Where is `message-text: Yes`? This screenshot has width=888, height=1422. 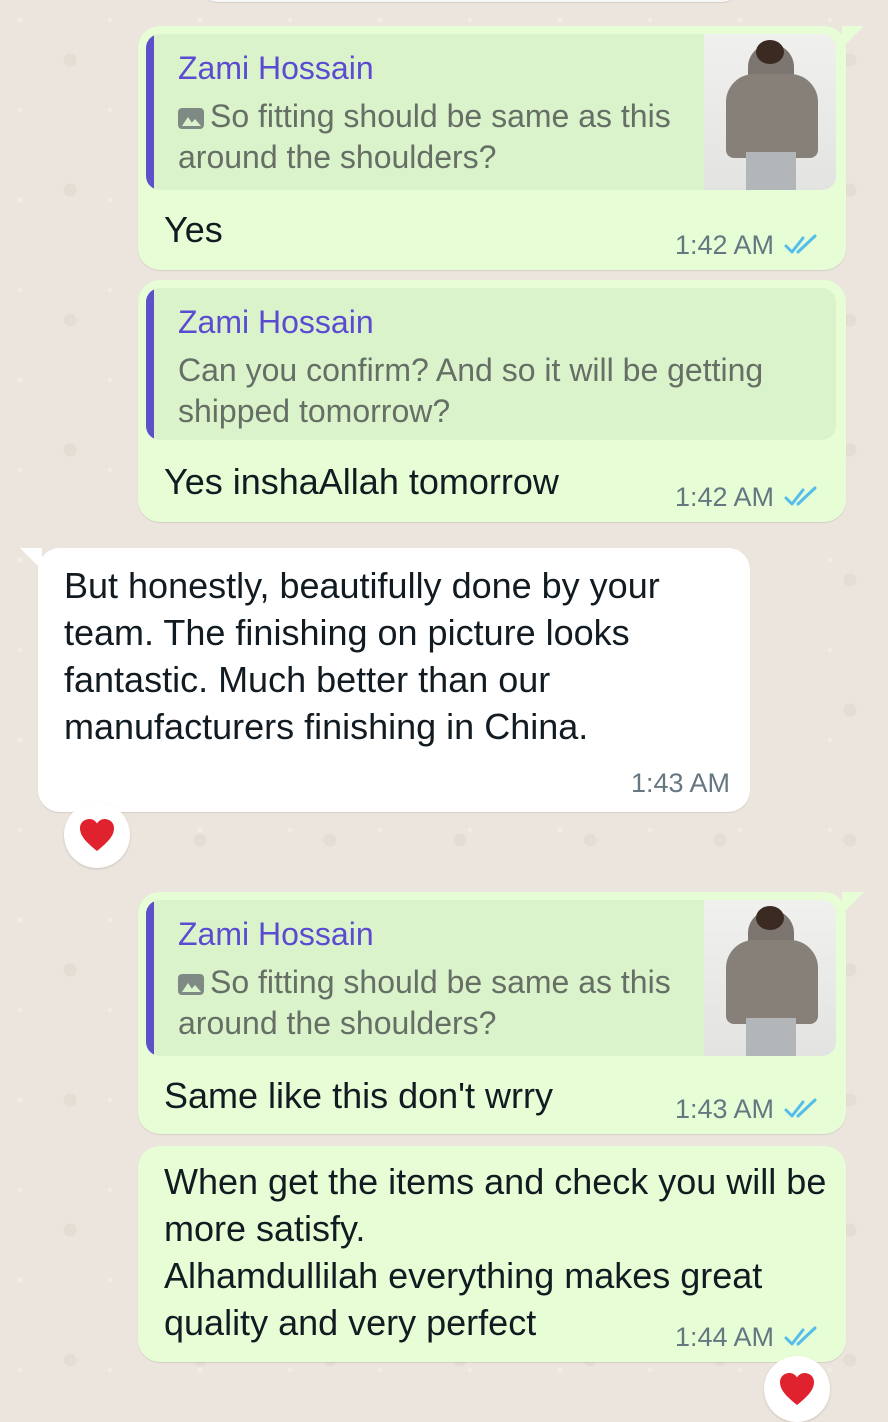 message-text: Yes is located at coordinates (193, 229).